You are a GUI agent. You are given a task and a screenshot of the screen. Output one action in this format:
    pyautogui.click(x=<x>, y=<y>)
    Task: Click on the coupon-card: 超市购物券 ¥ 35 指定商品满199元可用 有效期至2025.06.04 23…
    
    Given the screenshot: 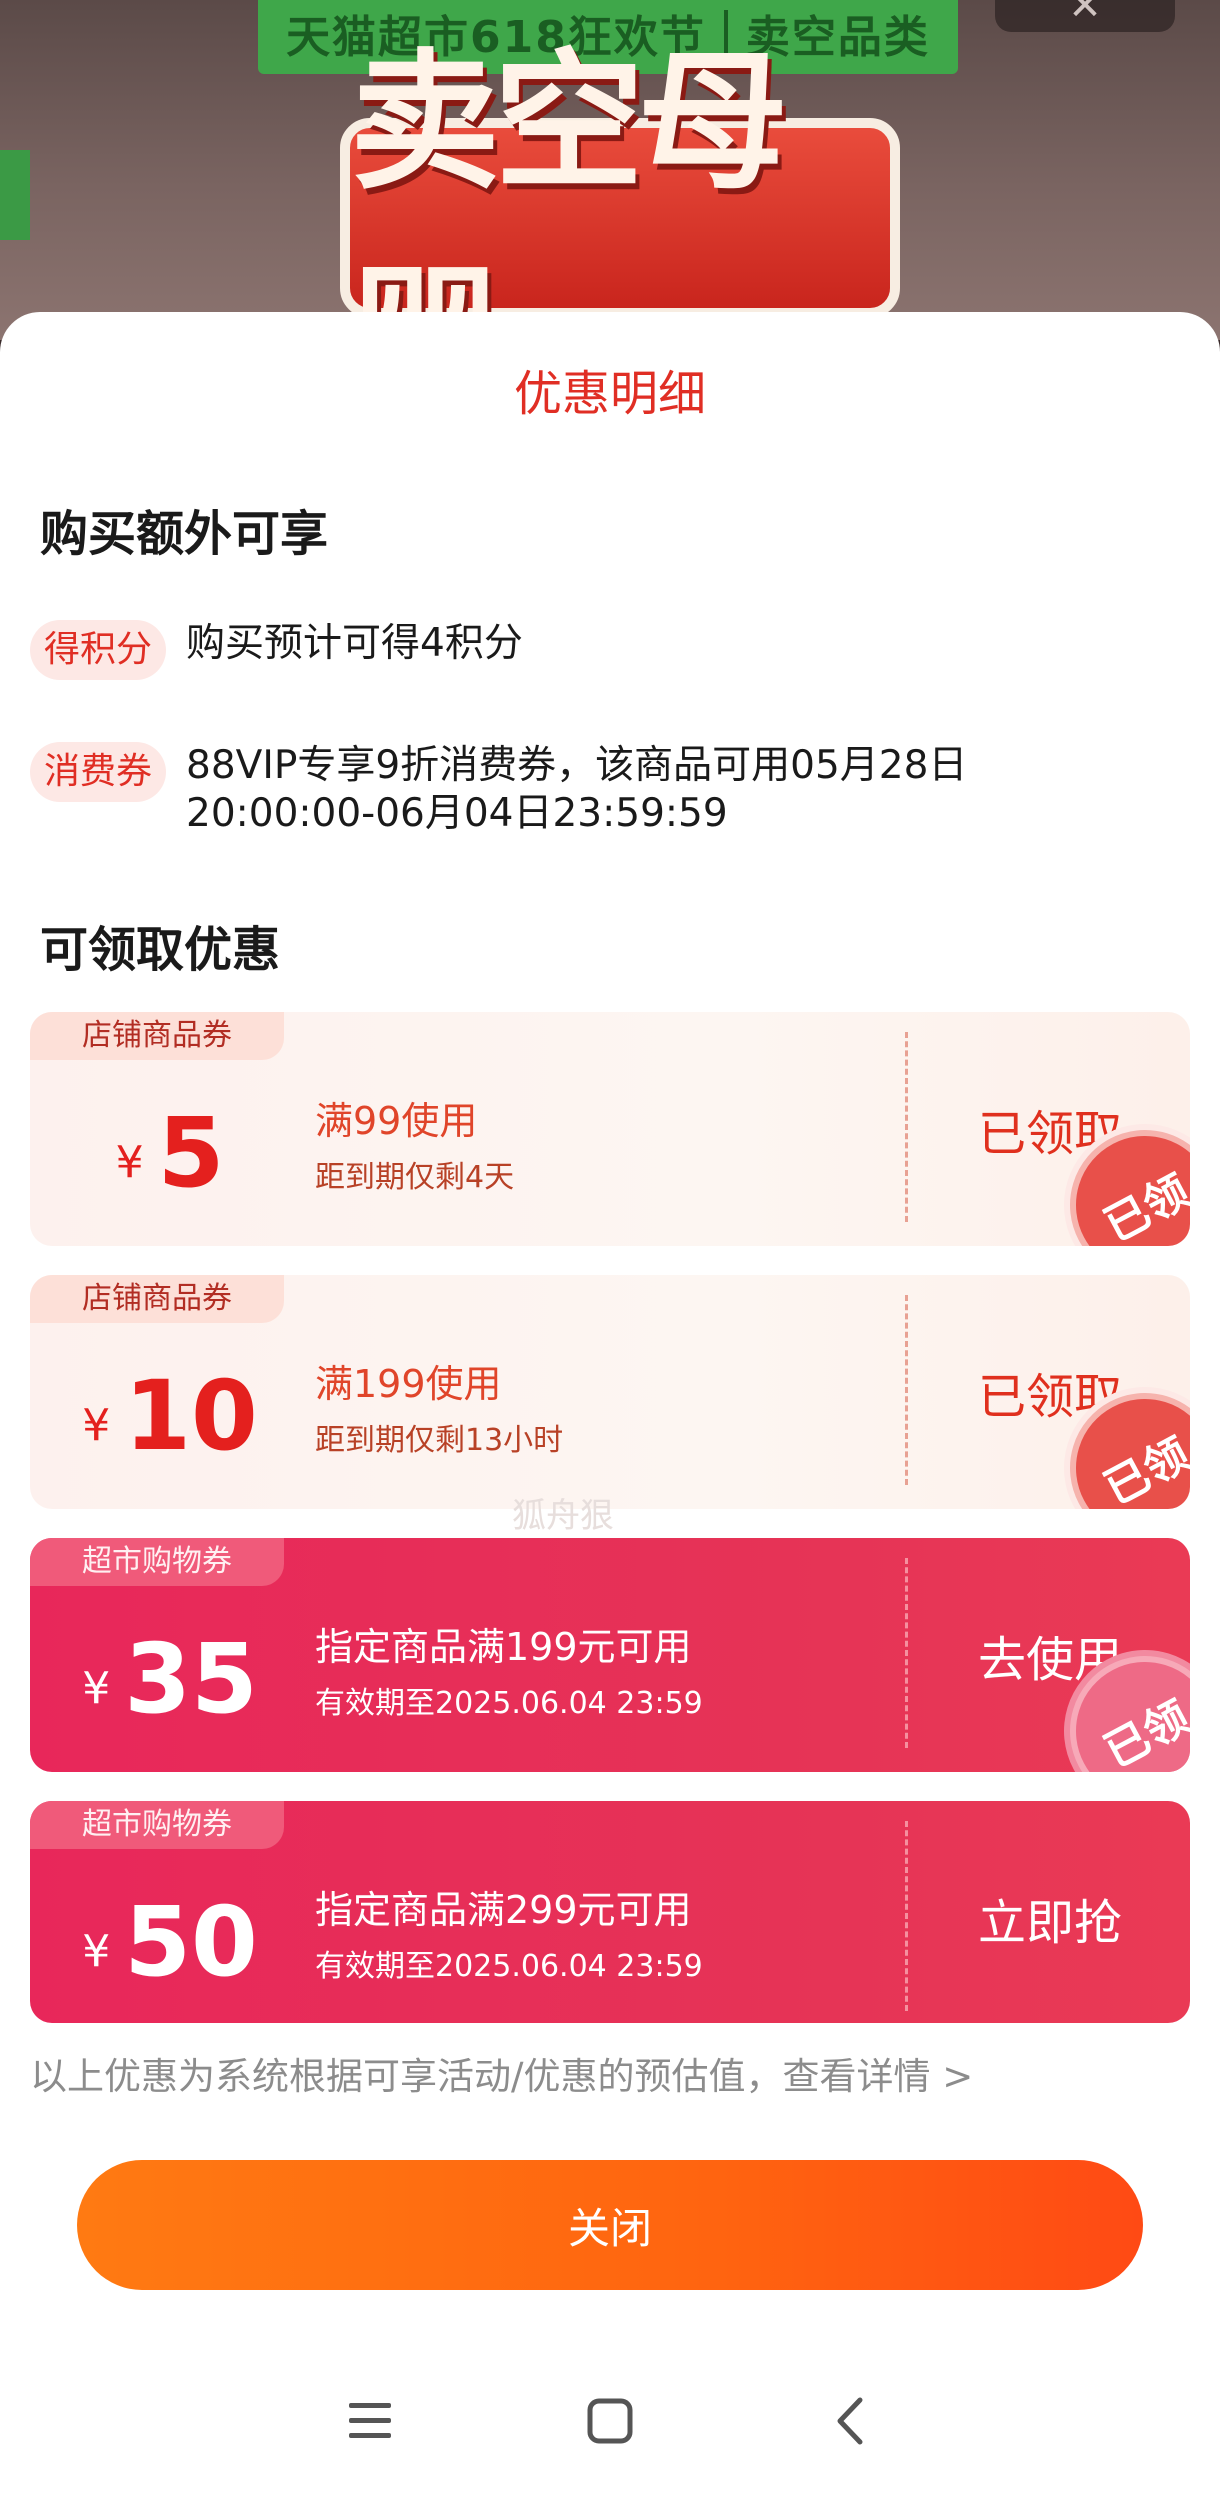 What is the action you would take?
    pyautogui.click(x=610, y=1655)
    